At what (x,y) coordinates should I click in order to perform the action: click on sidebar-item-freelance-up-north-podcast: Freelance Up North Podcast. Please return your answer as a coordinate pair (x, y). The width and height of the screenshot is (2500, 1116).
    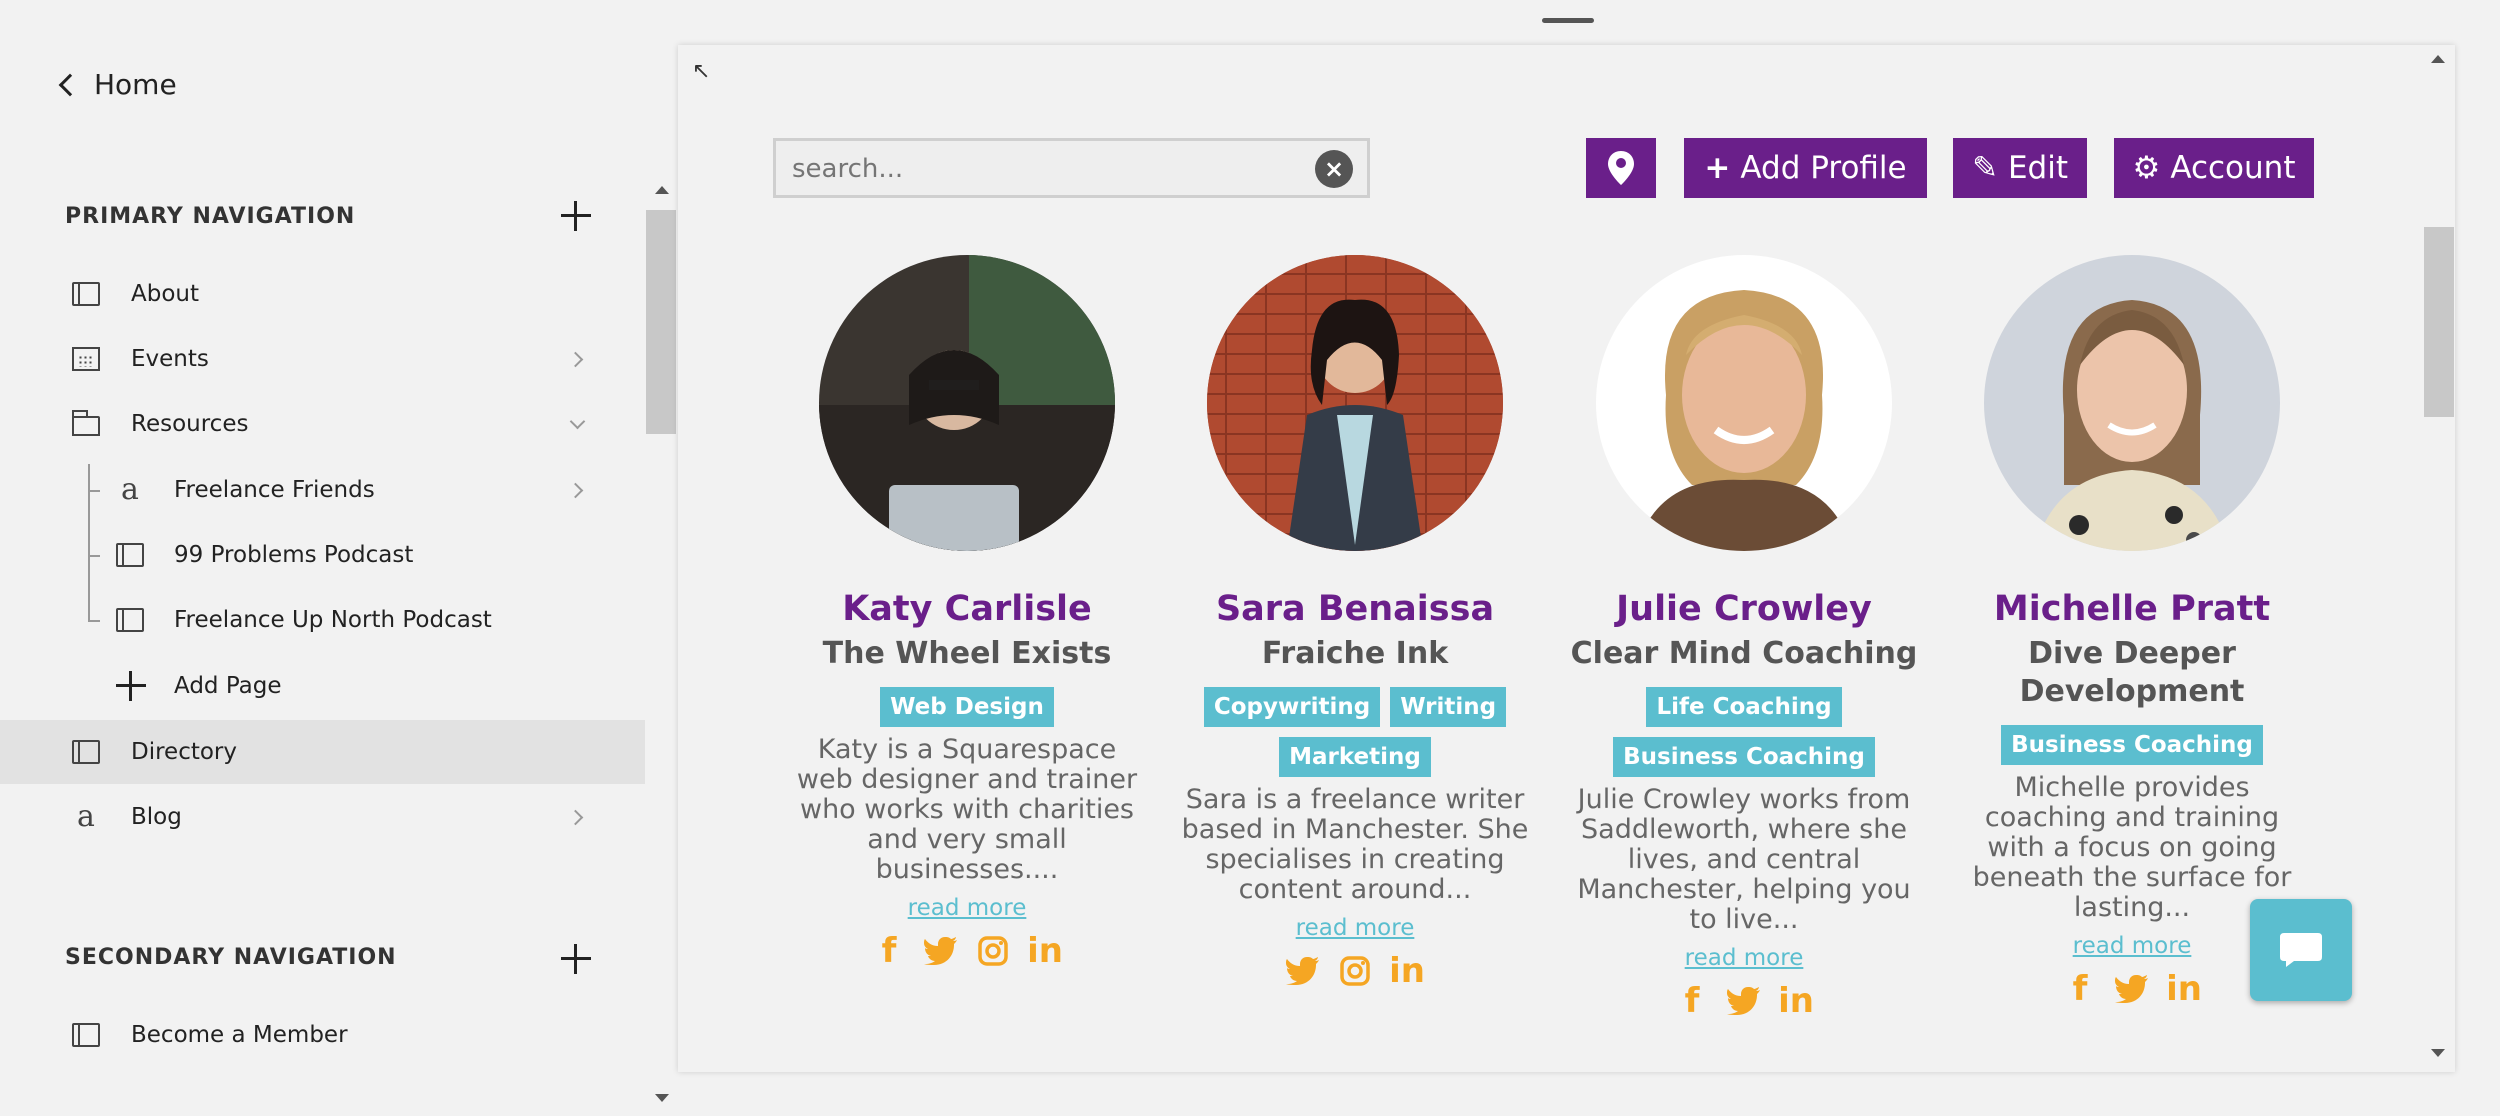
    Looking at the image, I should click on (322, 620).